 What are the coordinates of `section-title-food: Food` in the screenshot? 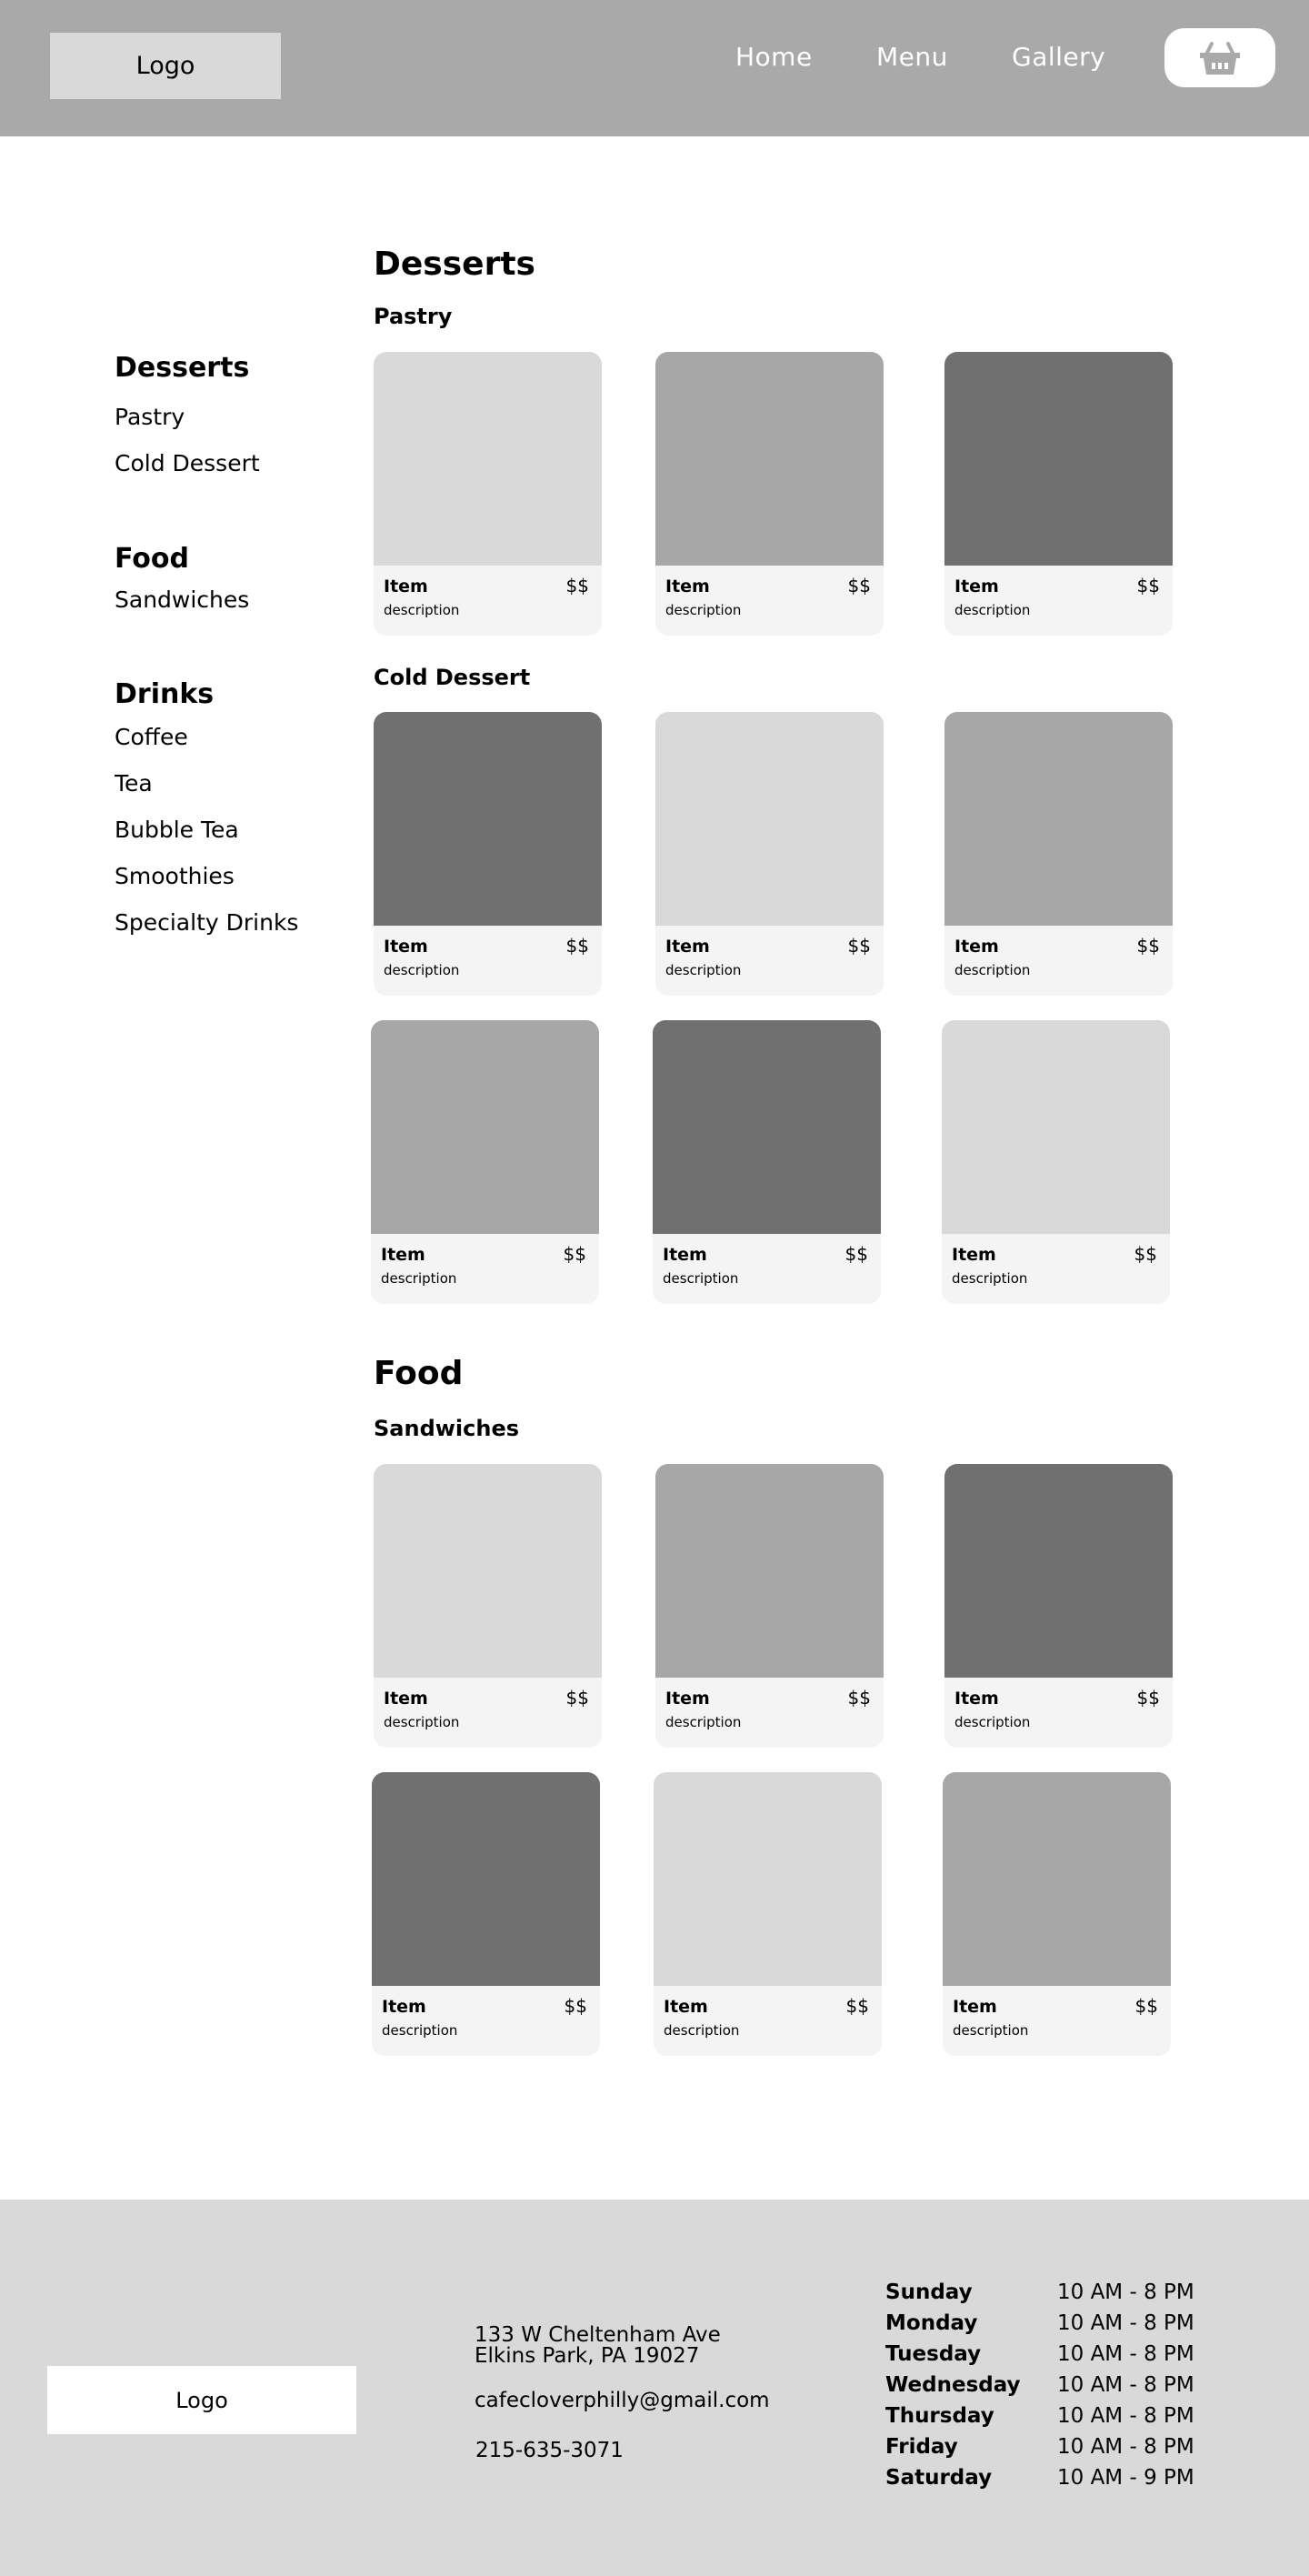 It's located at (419, 1373).